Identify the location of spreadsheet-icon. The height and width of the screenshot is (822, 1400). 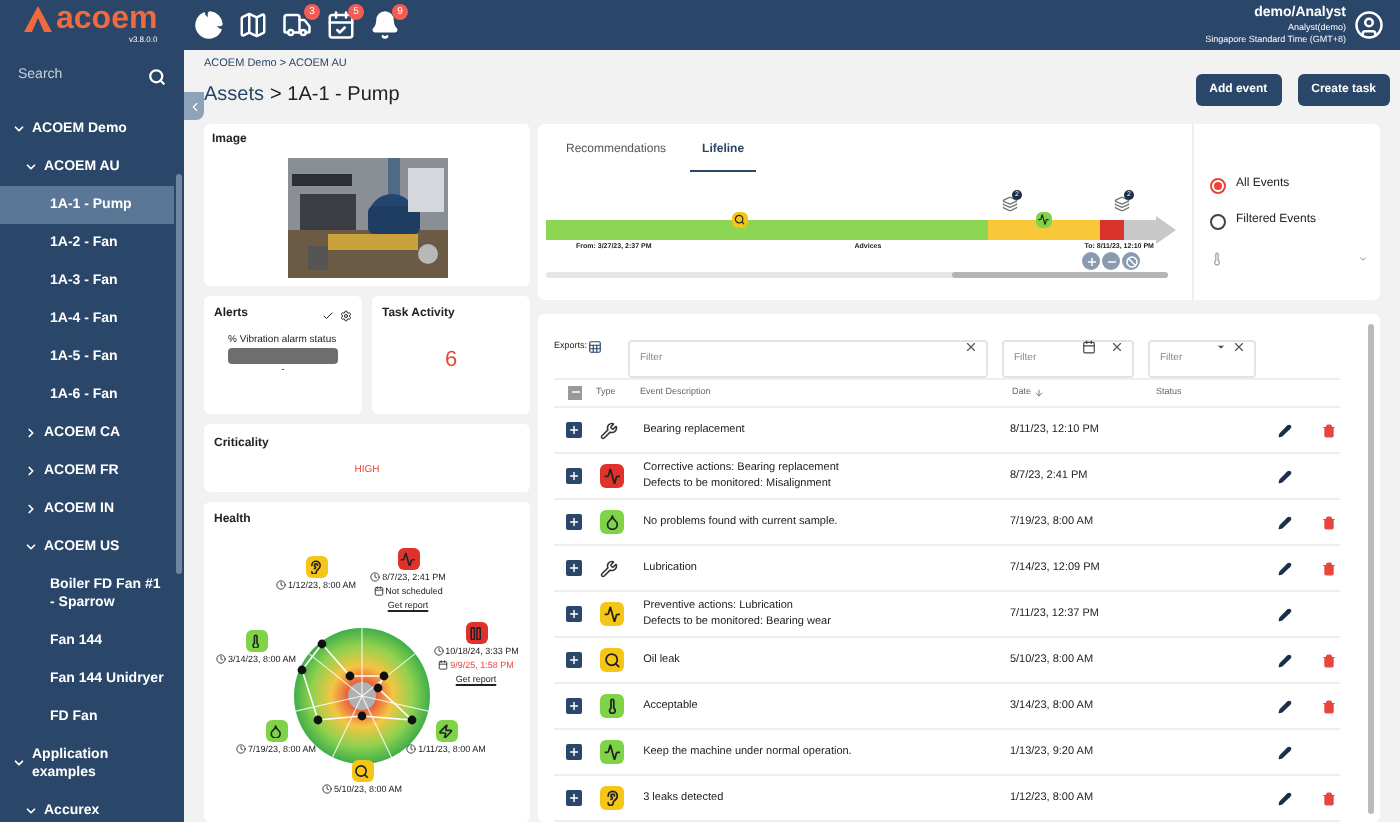
(595, 347).